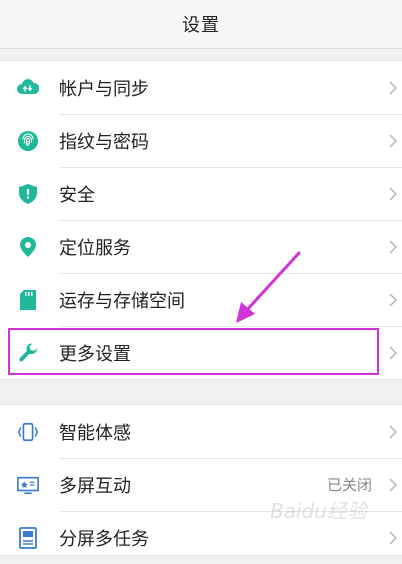  I want to click on annotation-arrow, so click(268, 287).